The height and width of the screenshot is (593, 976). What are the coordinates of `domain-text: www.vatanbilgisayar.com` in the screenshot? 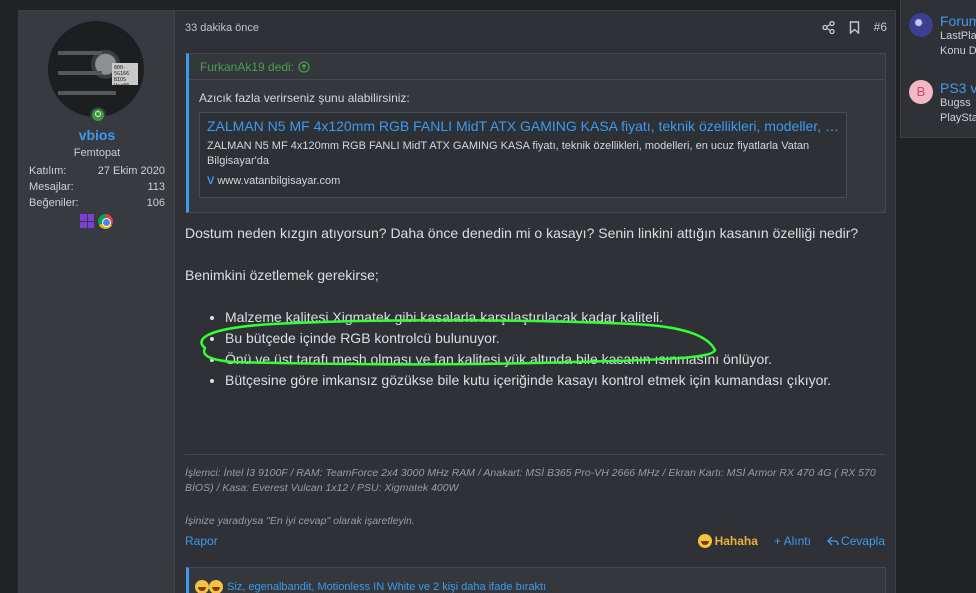 It's located at (279, 181).